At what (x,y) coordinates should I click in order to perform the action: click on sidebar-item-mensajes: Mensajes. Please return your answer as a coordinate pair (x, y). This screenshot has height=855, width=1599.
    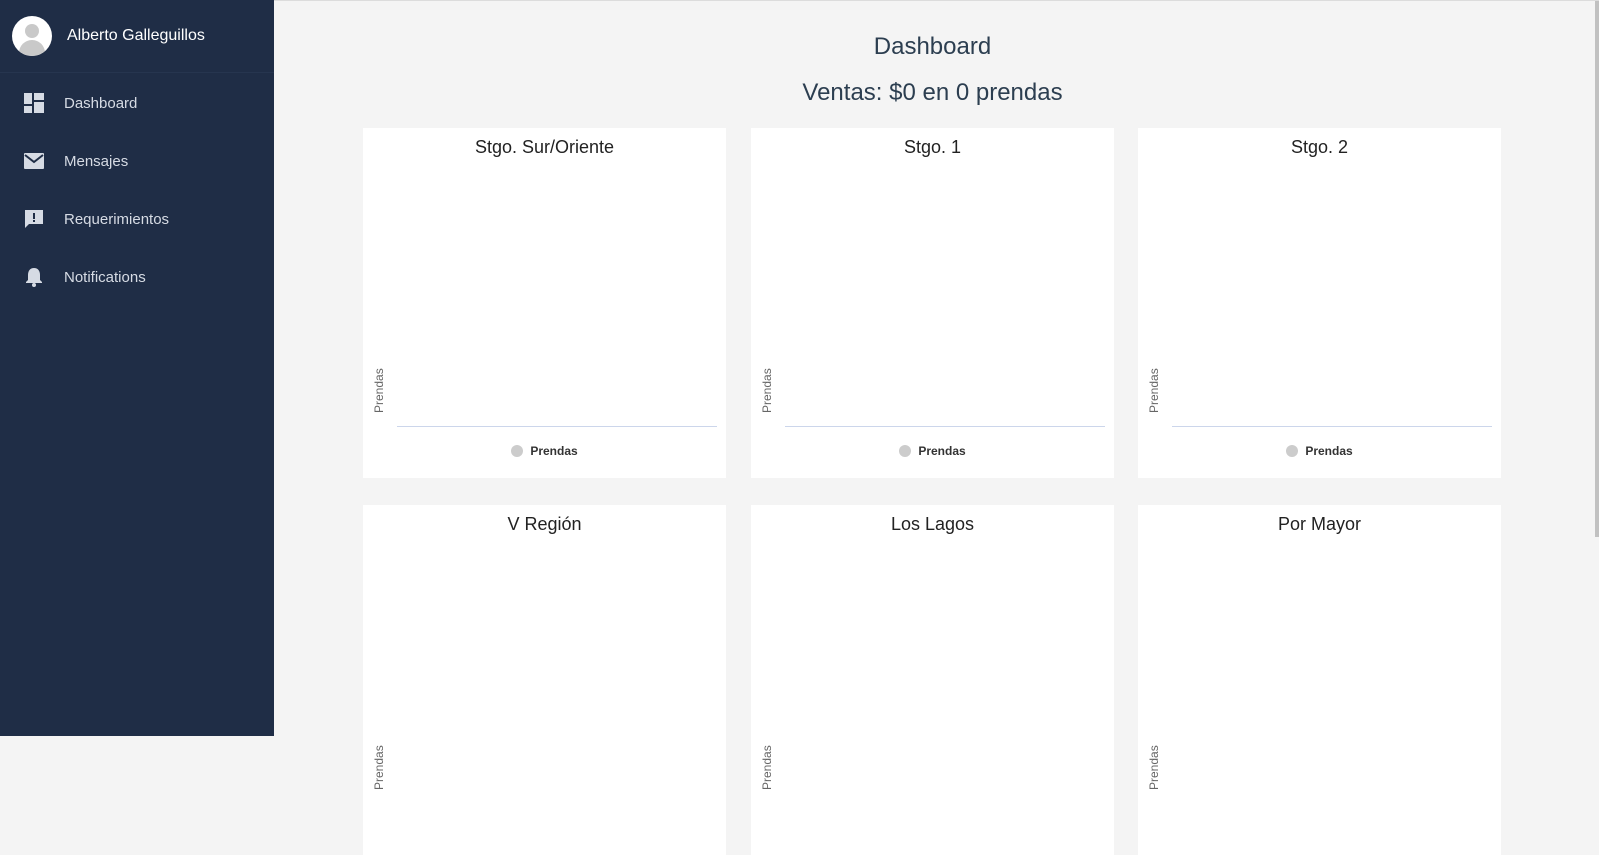
    Looking at the image, I should click on (137, 161).